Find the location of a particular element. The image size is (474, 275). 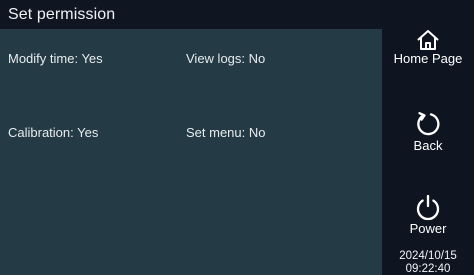

time-text: 09:22:40 is located at coordinates (428, 269).